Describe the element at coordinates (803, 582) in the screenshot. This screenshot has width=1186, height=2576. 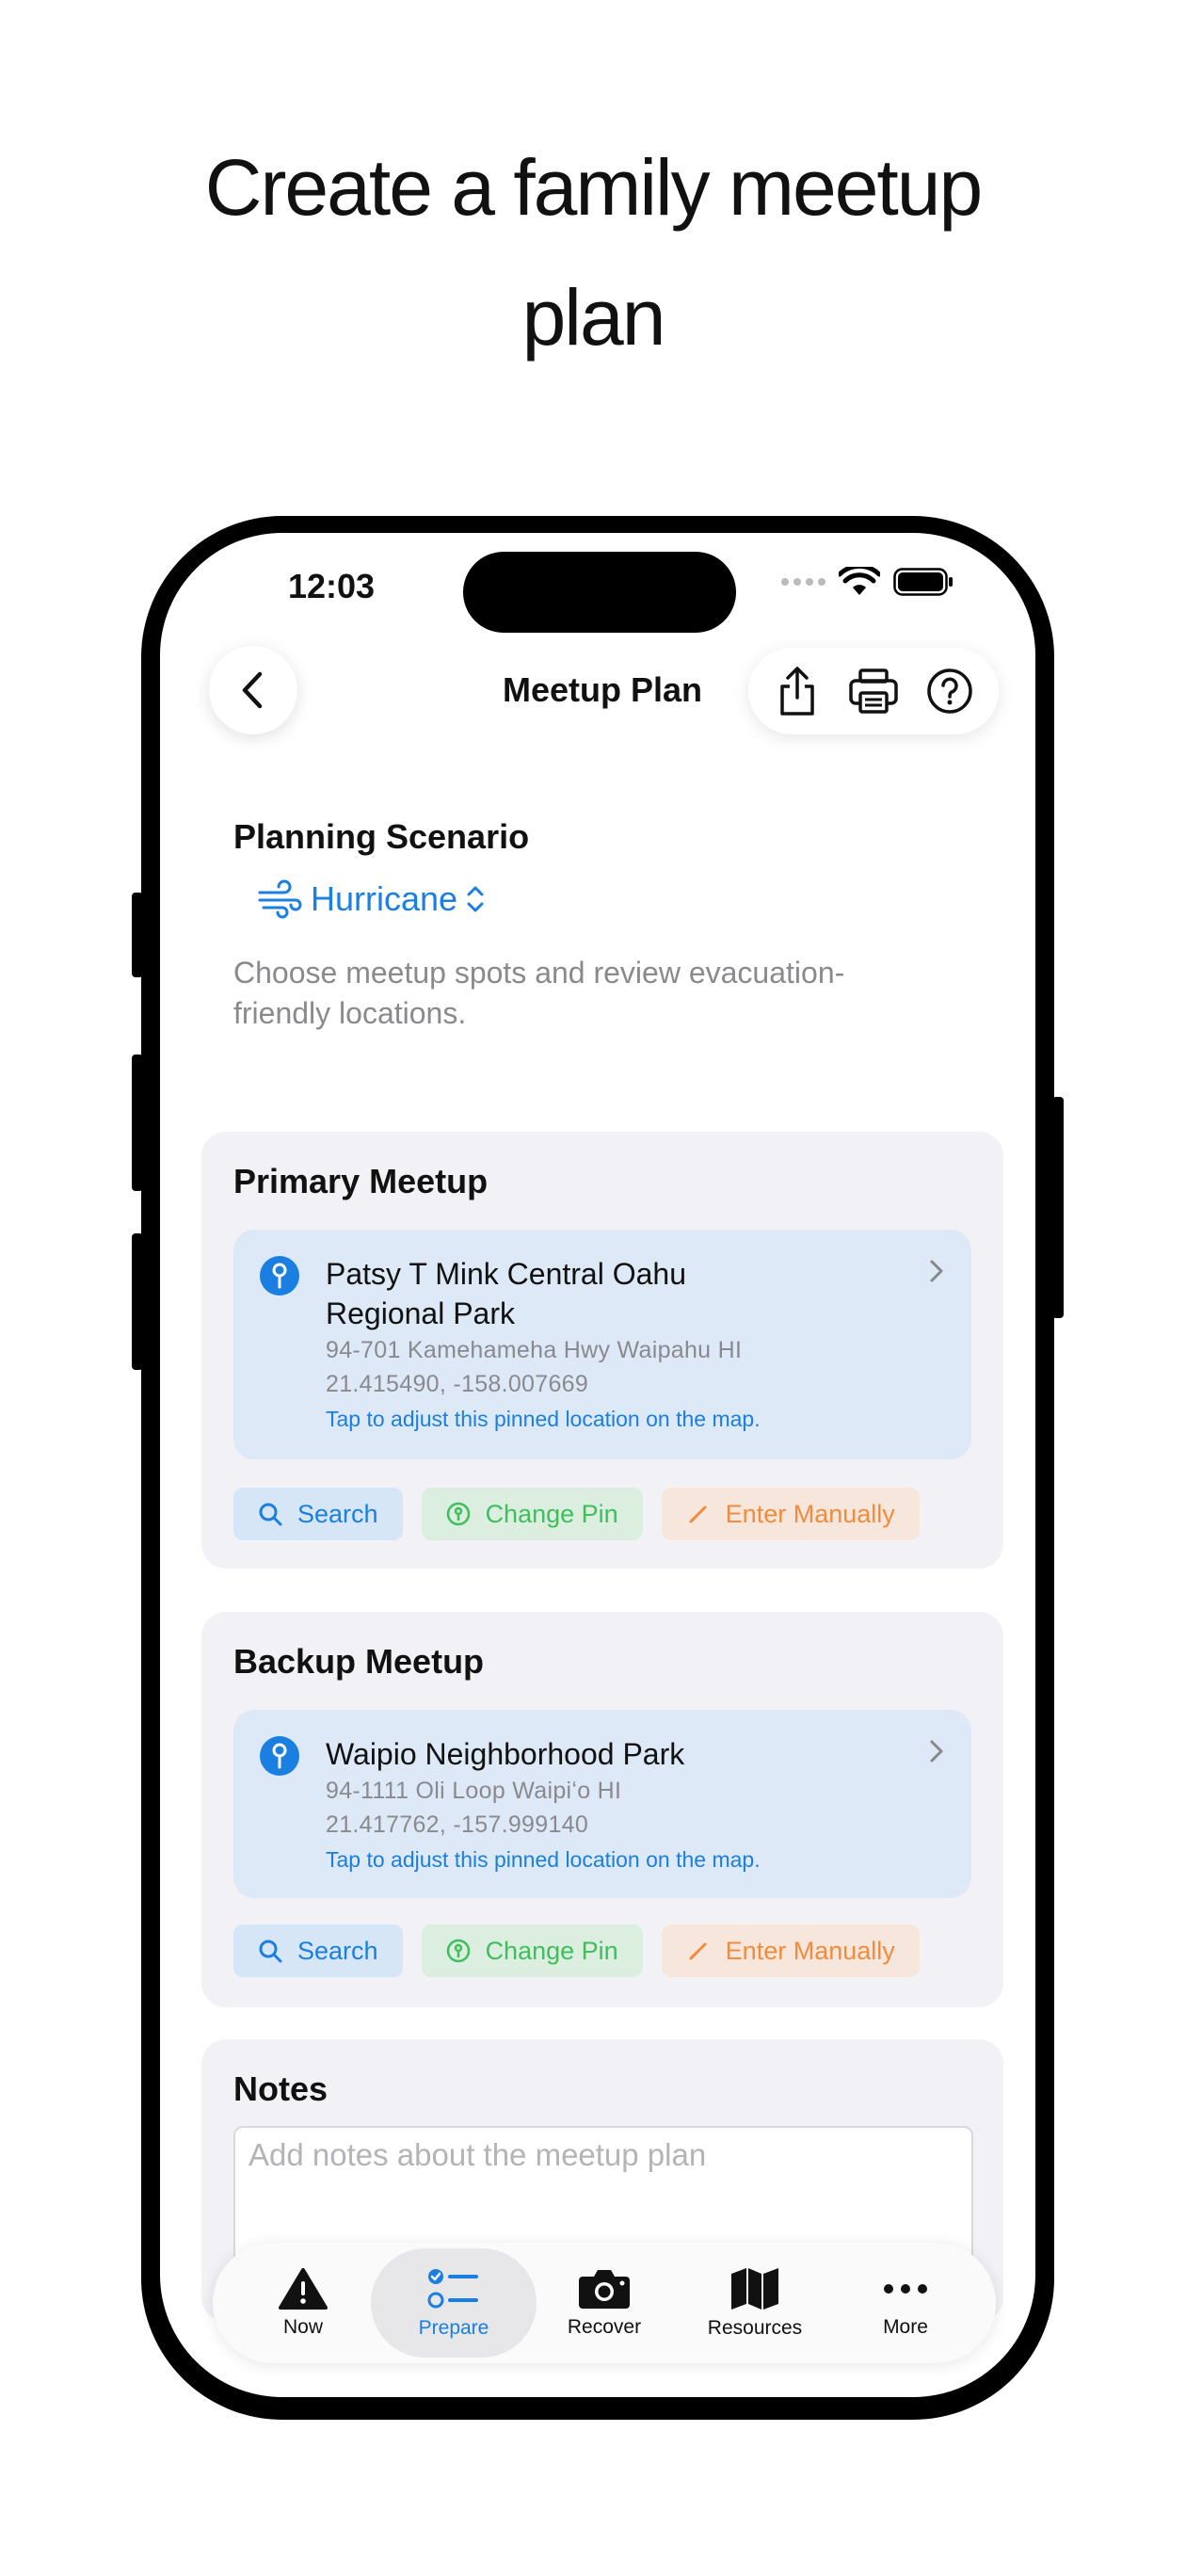
I see `signal-dots-icon` at that location.